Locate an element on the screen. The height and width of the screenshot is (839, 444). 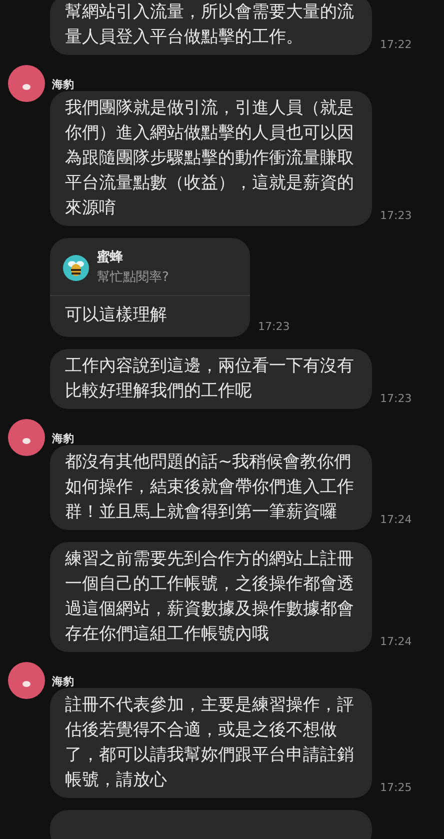
message-bubble: 我們團隊就是做引流，引進人員（就是你們）進入網站做點擊的人員也可以因為跟隨團隊步驟點擊的動作衝流量賺取平台流量點數（收益），這就是薪資的來源唷 is located at coordinates (211, 158).